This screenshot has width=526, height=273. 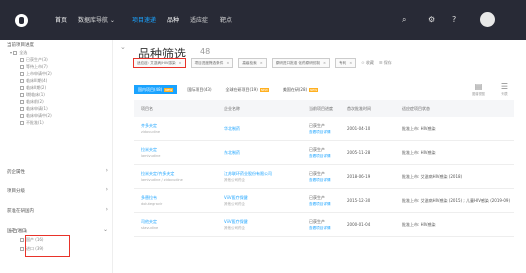 What do you see at coordinates (34, 109) in the screenshot?
I see `status-item: 临床申请(1)` at bounding box center [34, 109].